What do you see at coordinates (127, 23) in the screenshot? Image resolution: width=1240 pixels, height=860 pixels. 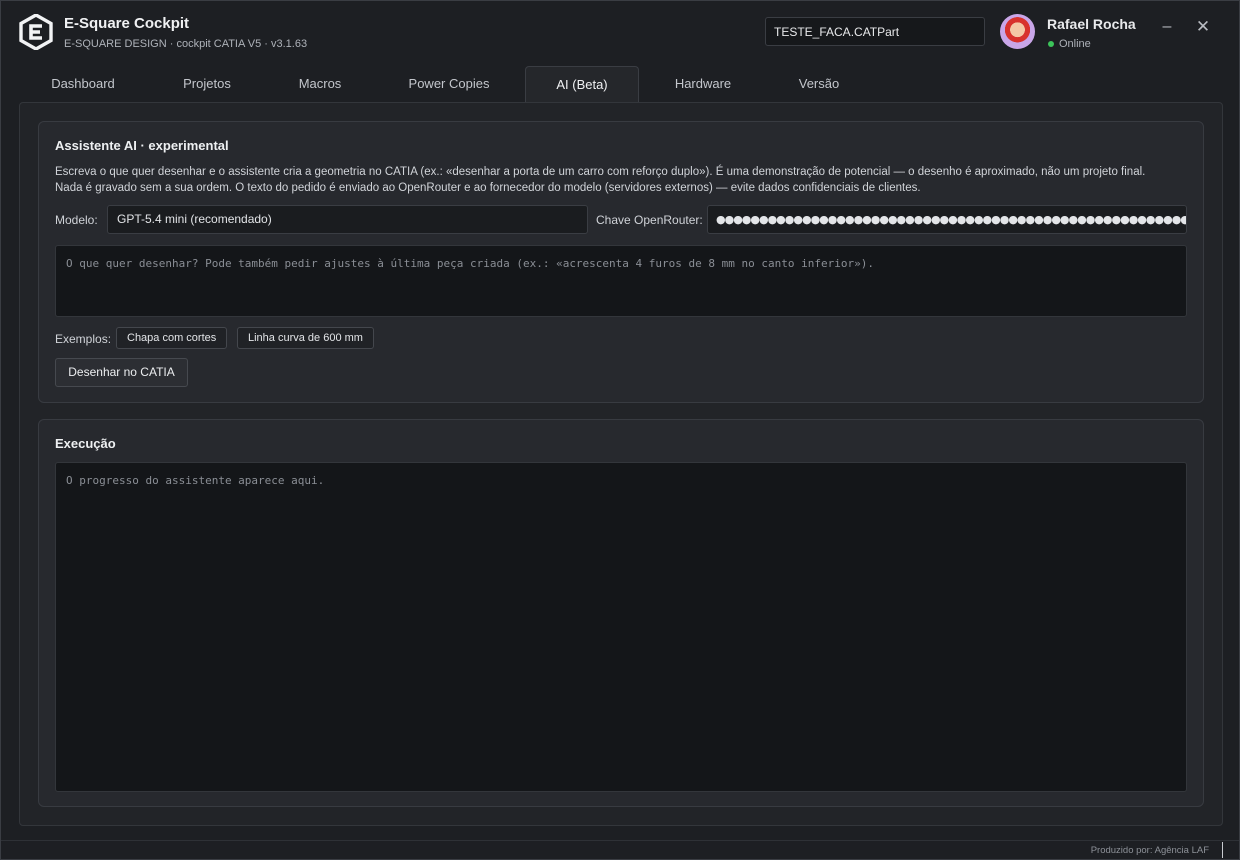 I see `app-title: E-Square Cockpit` at bounding box center [127, 23].